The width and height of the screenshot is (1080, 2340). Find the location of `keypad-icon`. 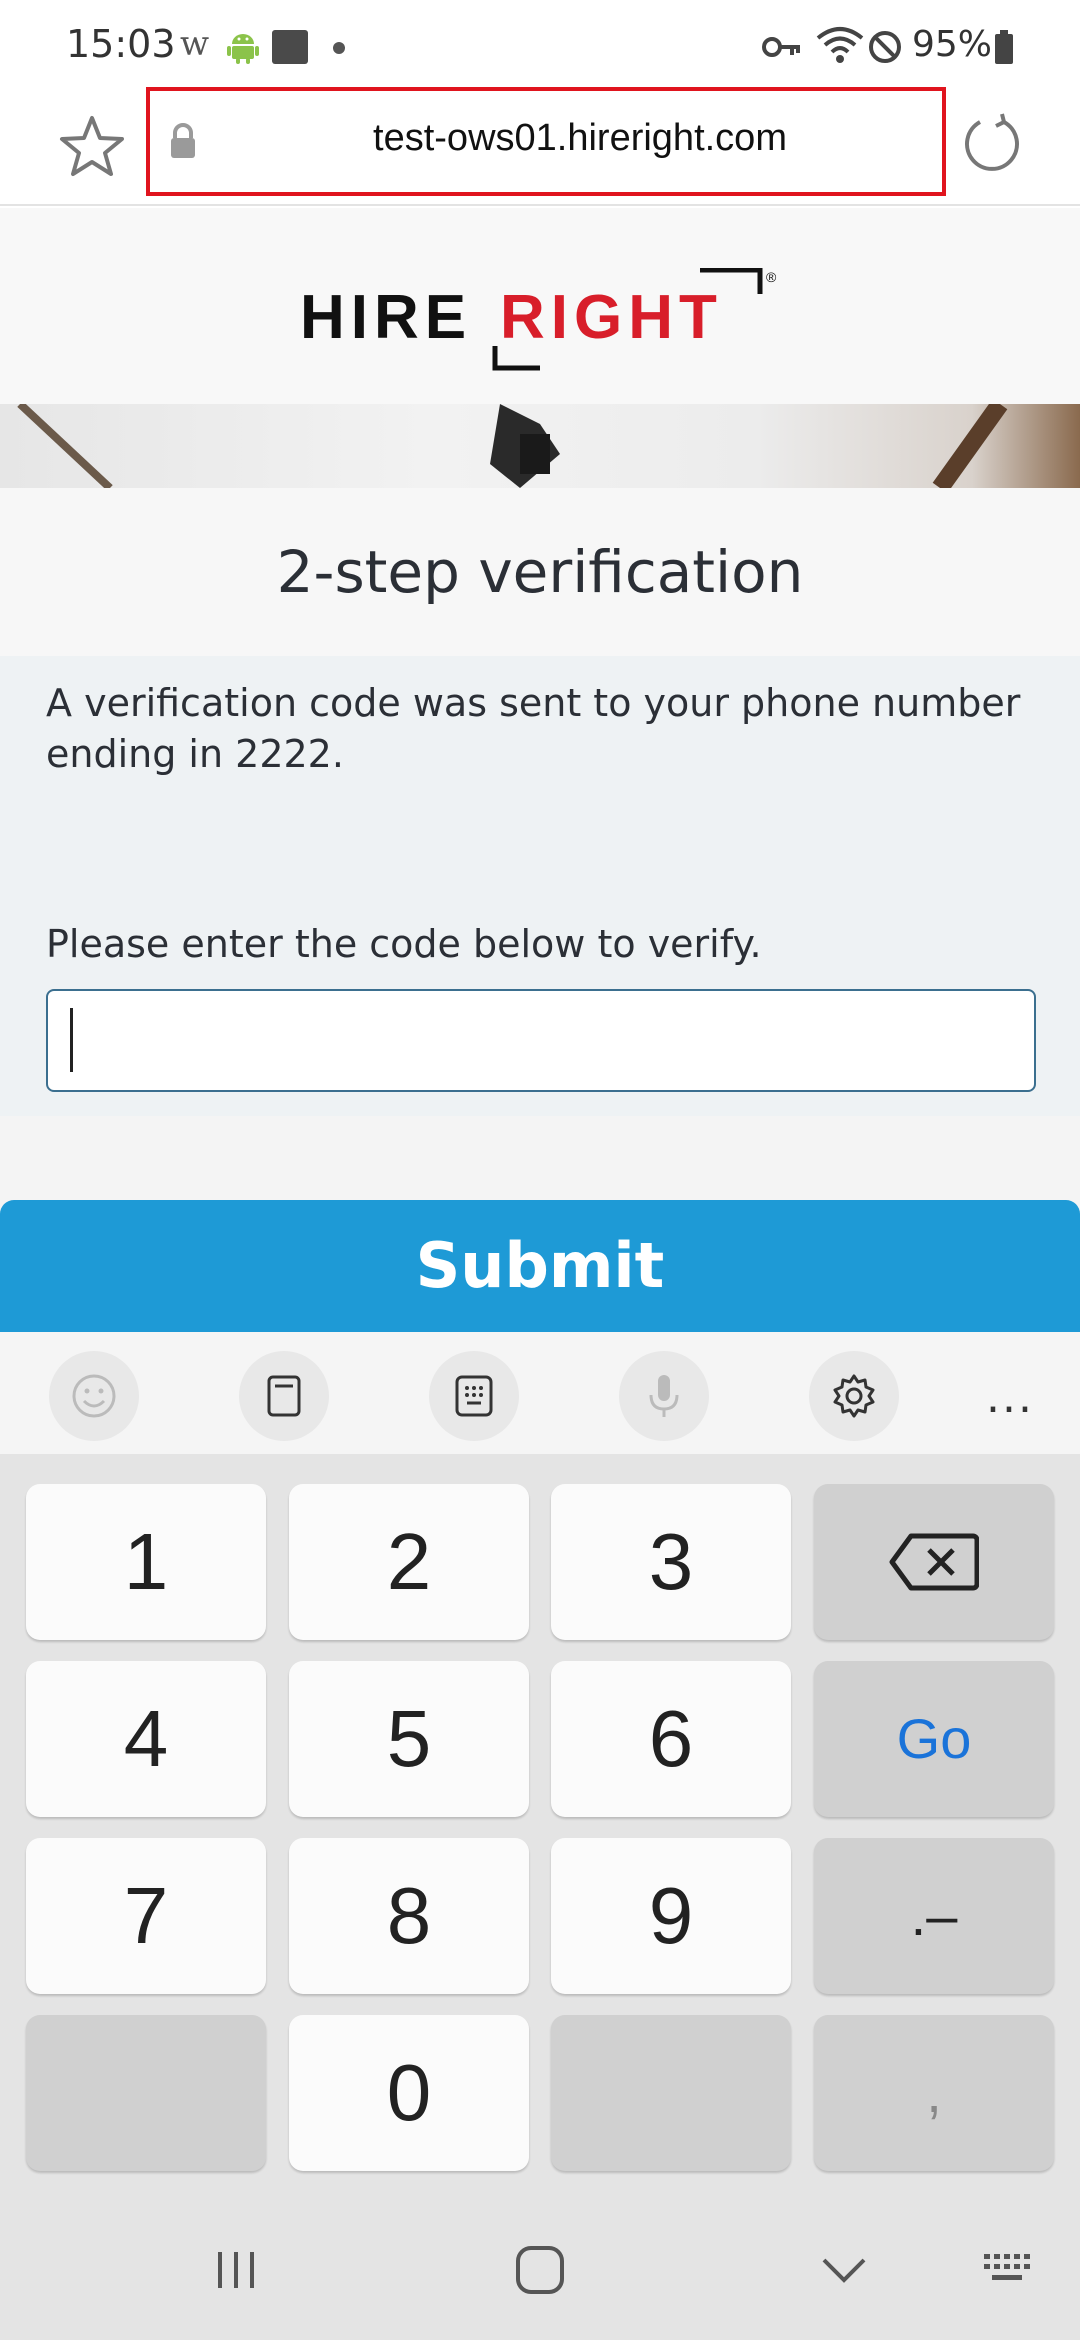

keypad-icon is located at coordinates (474, 1396).